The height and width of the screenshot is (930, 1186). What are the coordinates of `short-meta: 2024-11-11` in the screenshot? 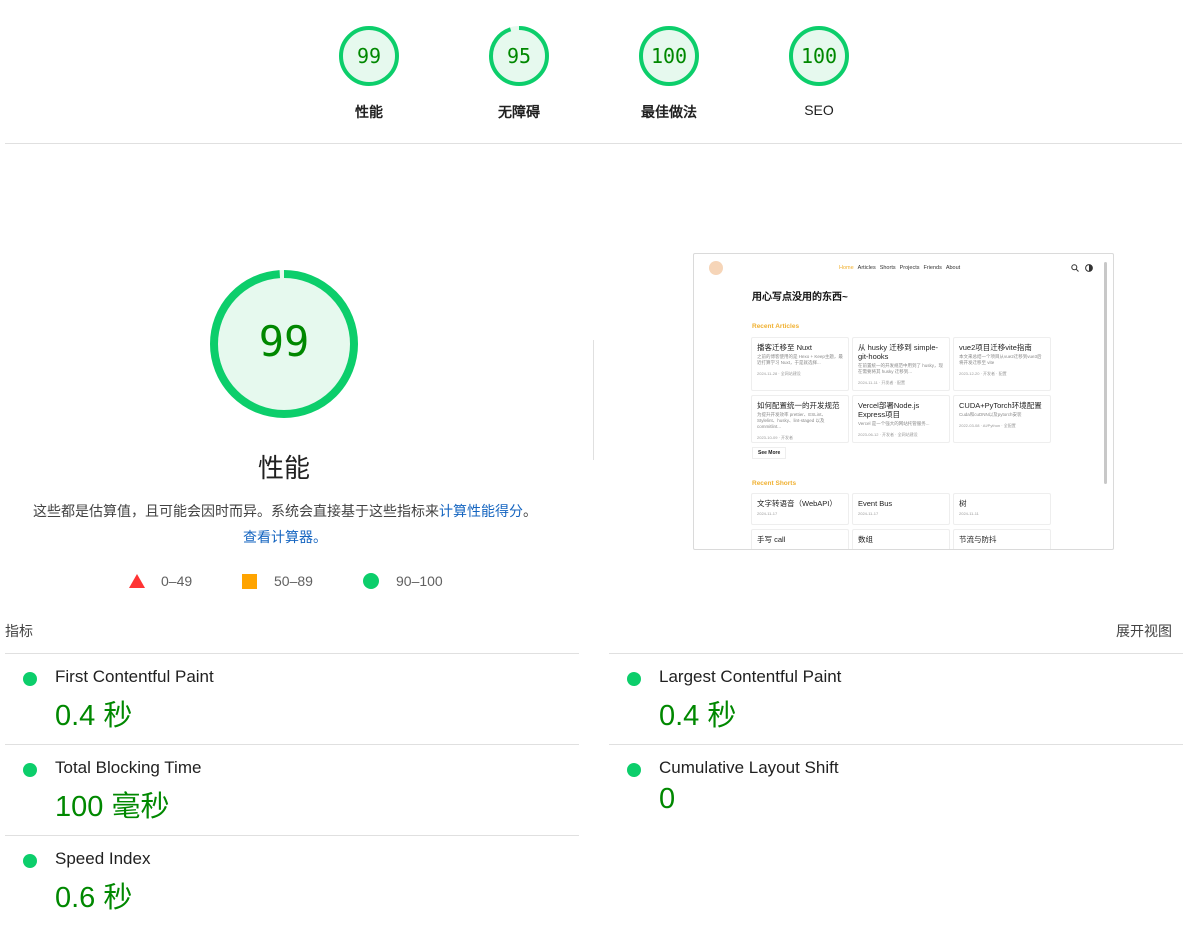 It's located at (969, 513).